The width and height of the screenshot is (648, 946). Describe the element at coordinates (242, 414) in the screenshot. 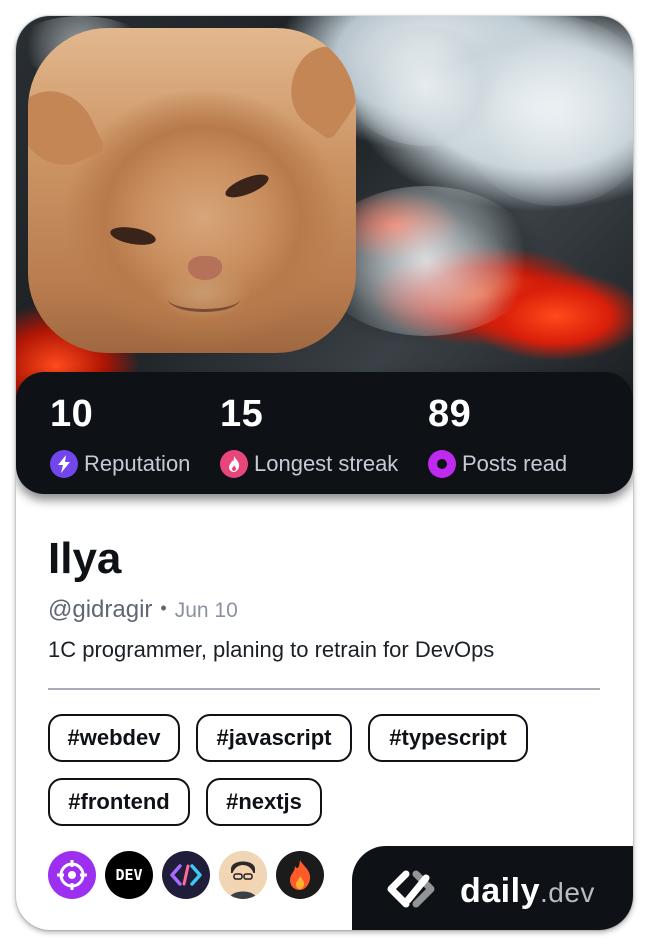

I see `stat-value: 15` at that location.